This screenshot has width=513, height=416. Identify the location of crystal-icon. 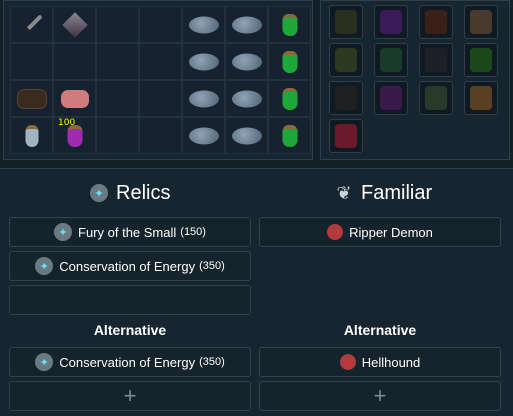
(74, 24).